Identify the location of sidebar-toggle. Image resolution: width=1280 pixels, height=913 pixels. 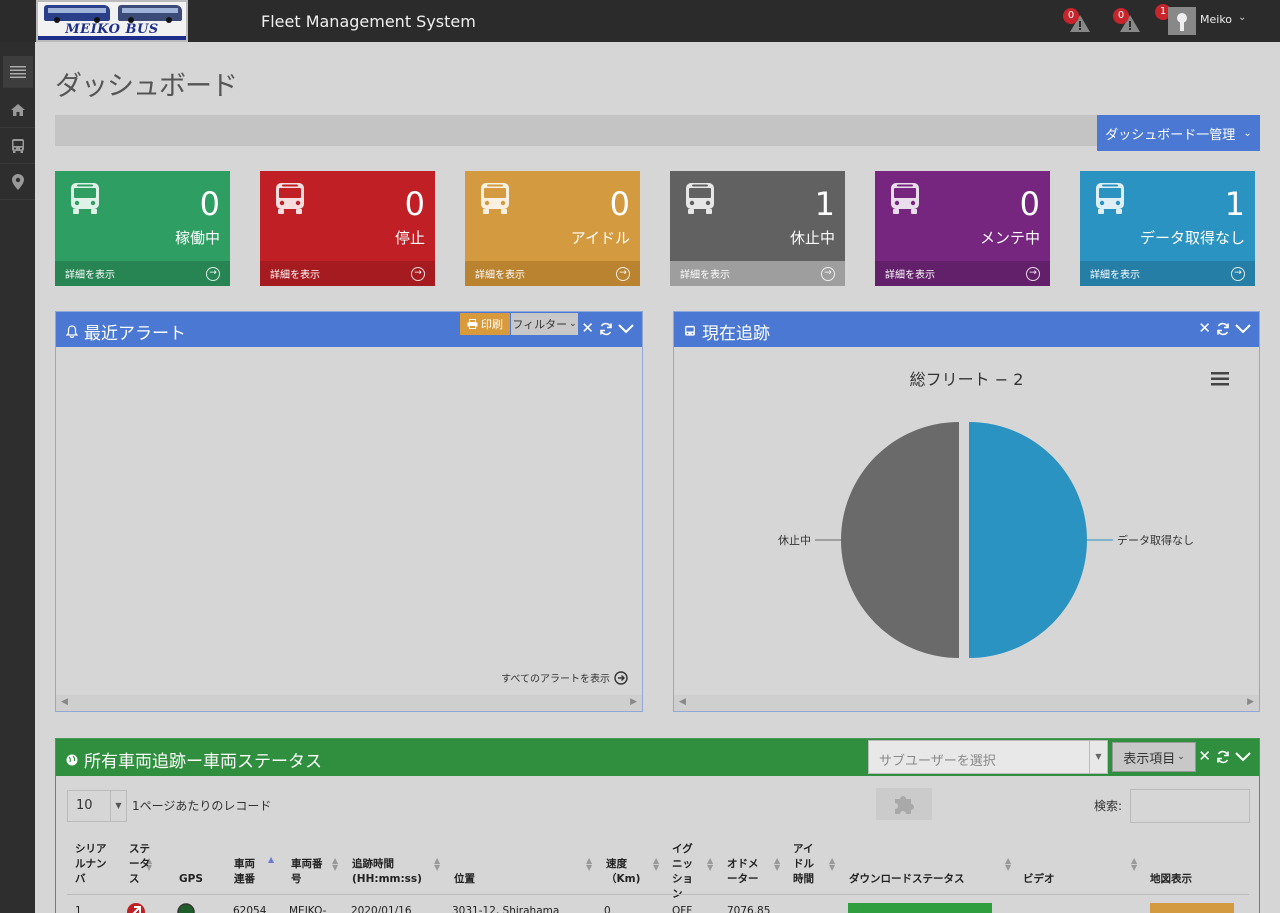
(18, 72).